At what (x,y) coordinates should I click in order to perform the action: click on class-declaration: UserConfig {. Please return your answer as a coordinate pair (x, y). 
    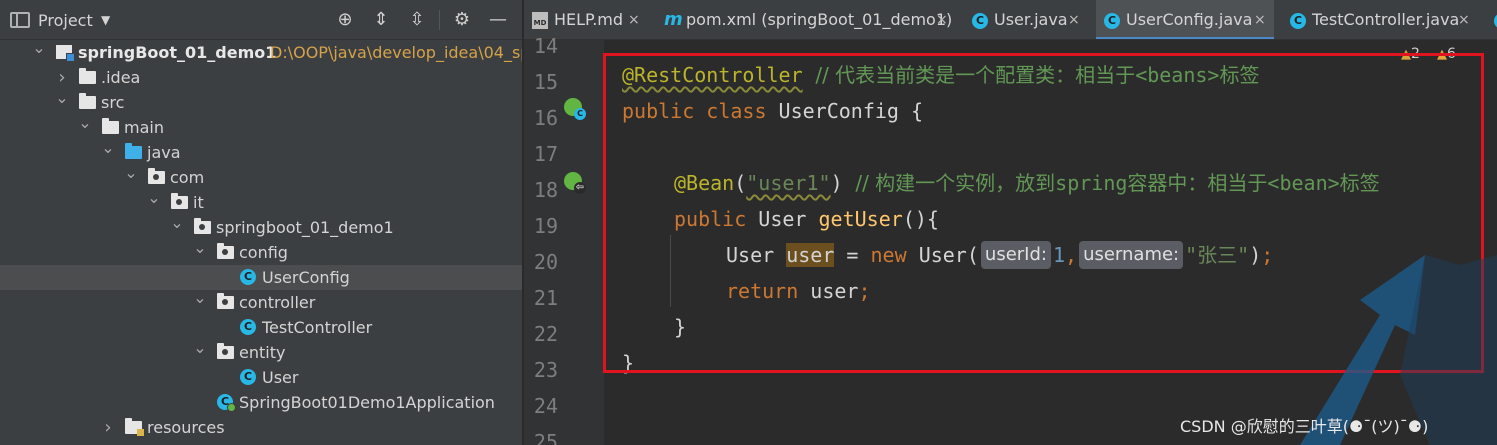
    Looking at the image, I should click on (851, 111).